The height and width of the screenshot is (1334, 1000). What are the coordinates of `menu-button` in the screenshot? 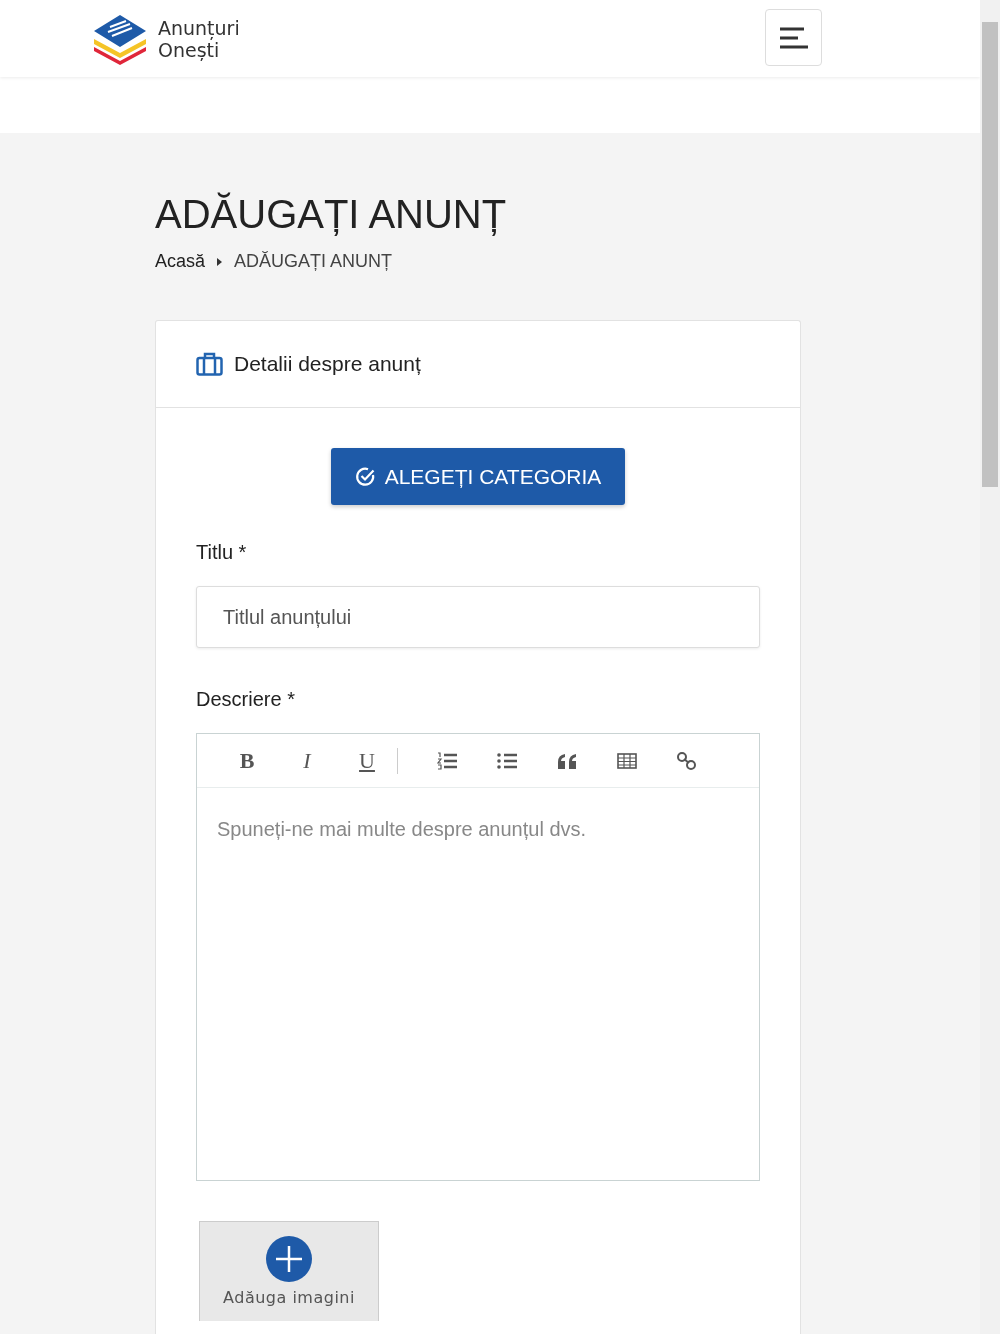 It's located at (793, 37).